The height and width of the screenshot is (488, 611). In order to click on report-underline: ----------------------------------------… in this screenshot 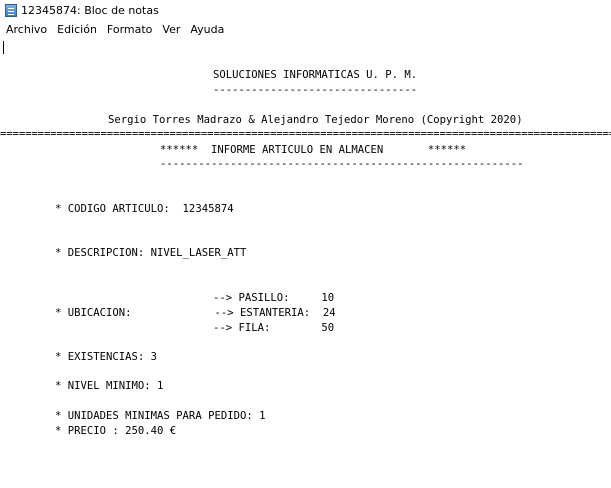, I will do `click(342, 164)`.